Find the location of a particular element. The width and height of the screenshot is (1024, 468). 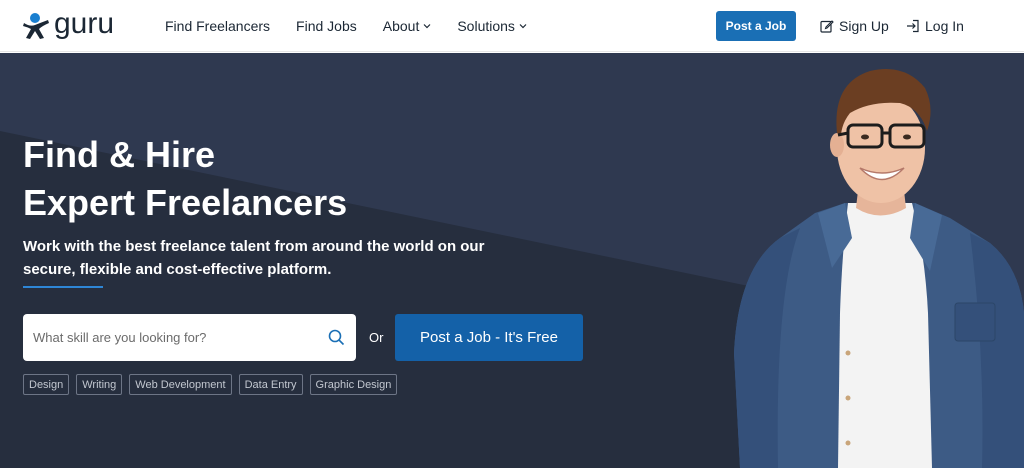

log-in-link: Log In is located at coordinates (935, 26).